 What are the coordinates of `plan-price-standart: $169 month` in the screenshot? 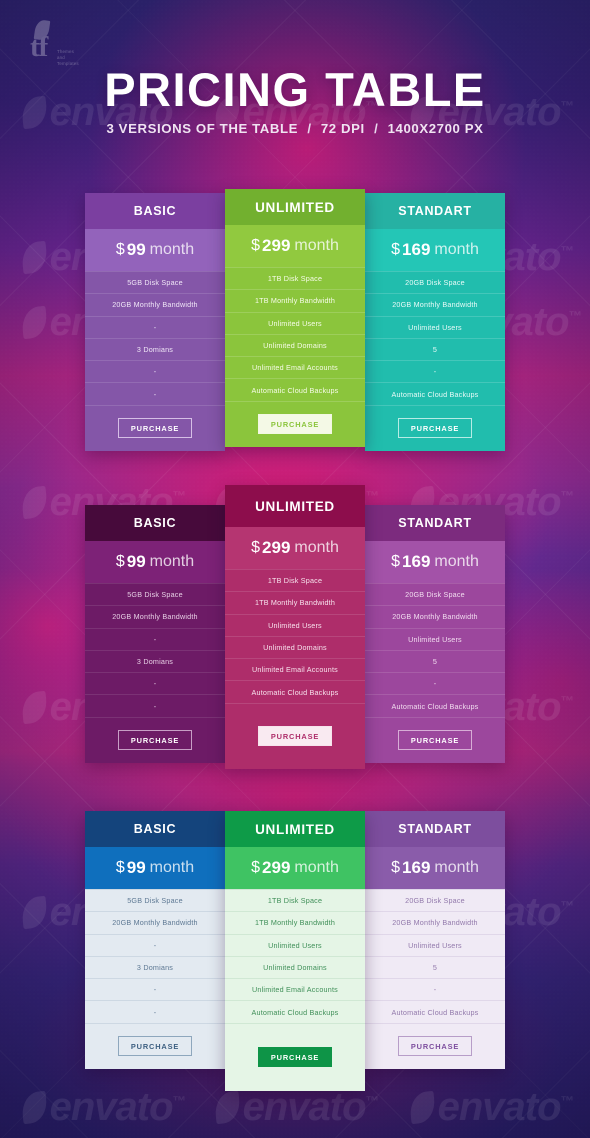 It's located at (435, 868).